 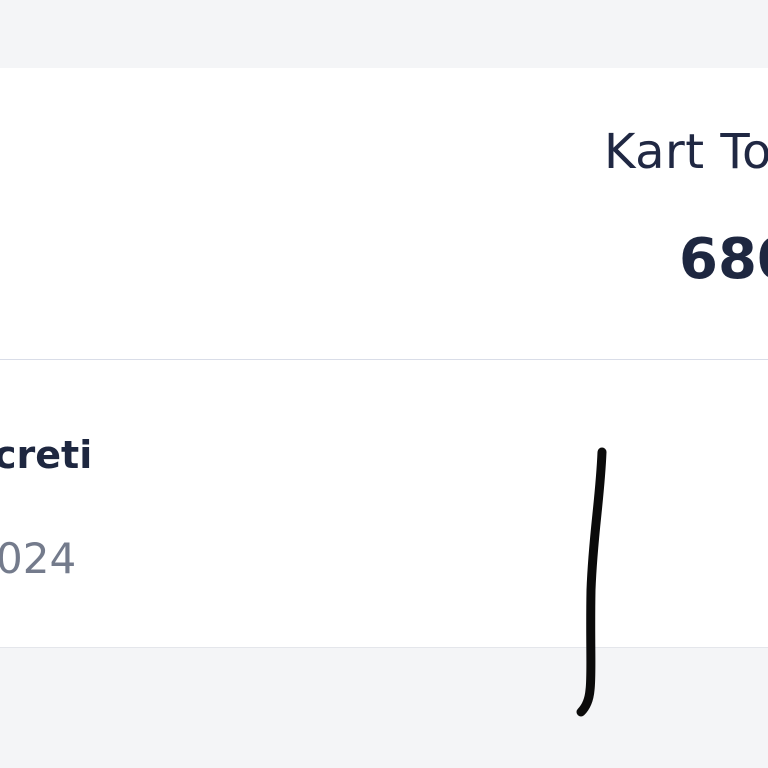 I want to click on handwritten-stroke, so click(x=591, y=582).